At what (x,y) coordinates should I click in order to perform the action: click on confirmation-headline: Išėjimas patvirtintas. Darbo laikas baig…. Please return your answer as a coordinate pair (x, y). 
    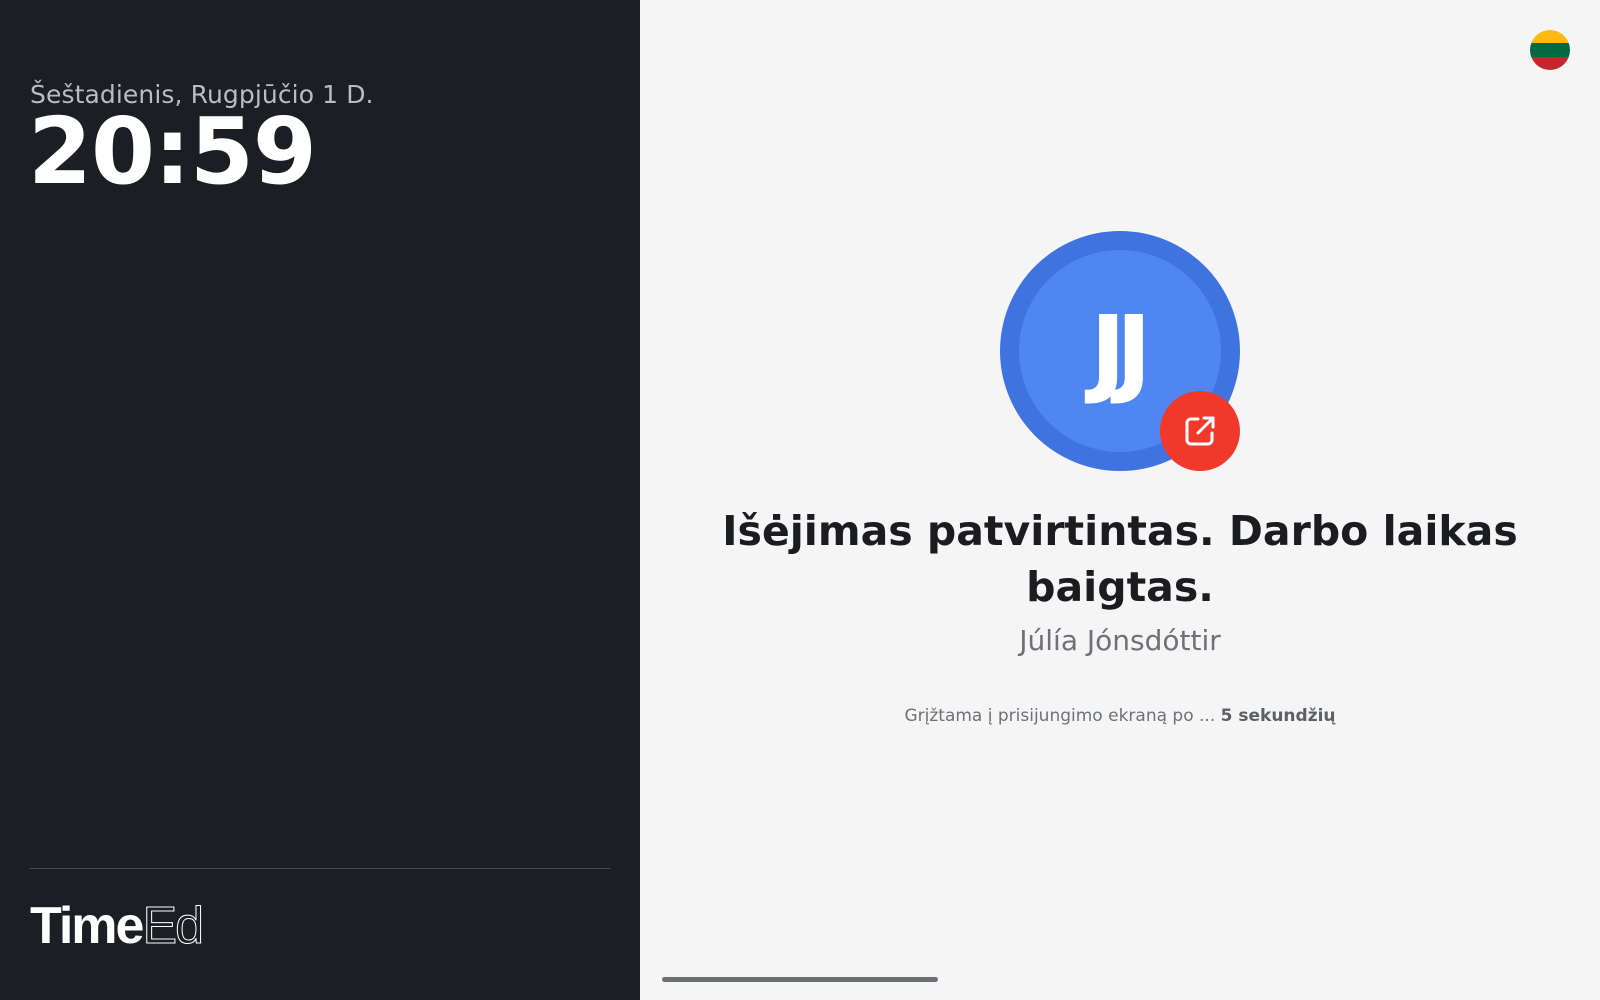
    Looking at the image, I should click on (1120, 559).